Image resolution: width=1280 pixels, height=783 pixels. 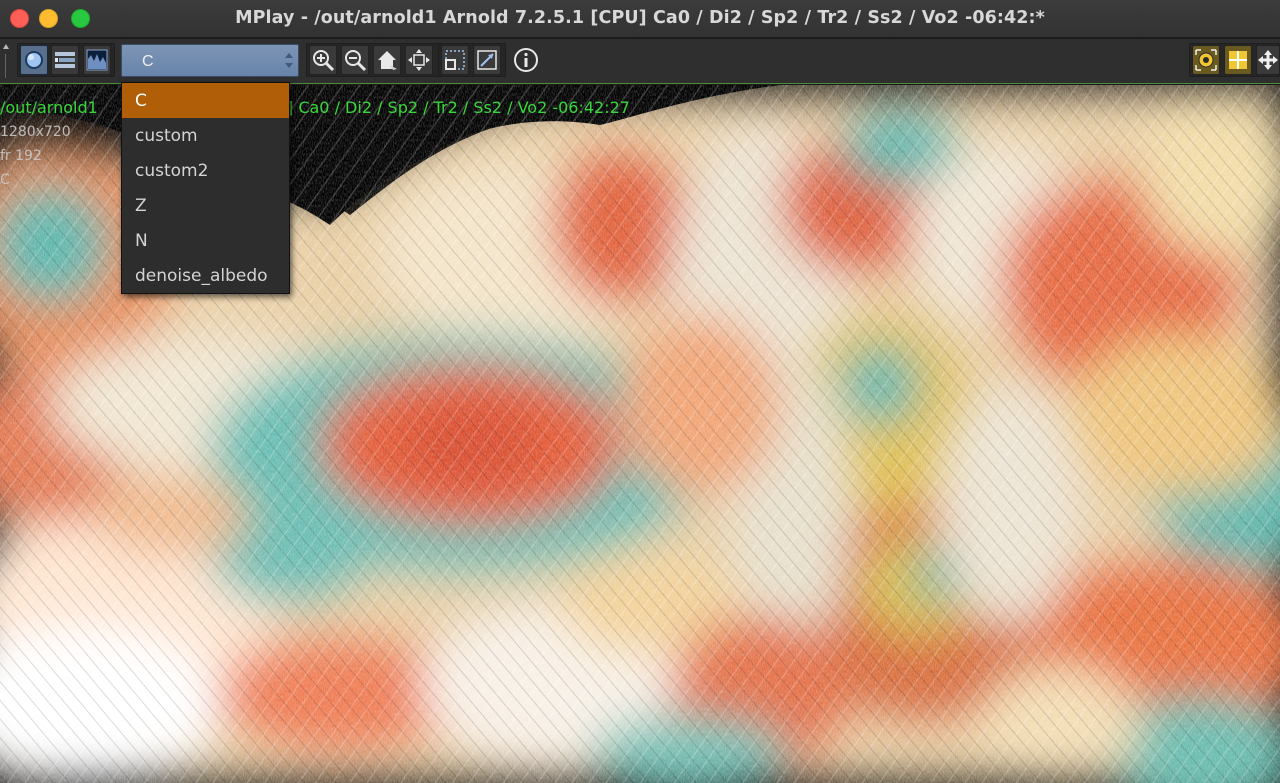 I want to click on fit-frame-button, so click(x=419, y=60).